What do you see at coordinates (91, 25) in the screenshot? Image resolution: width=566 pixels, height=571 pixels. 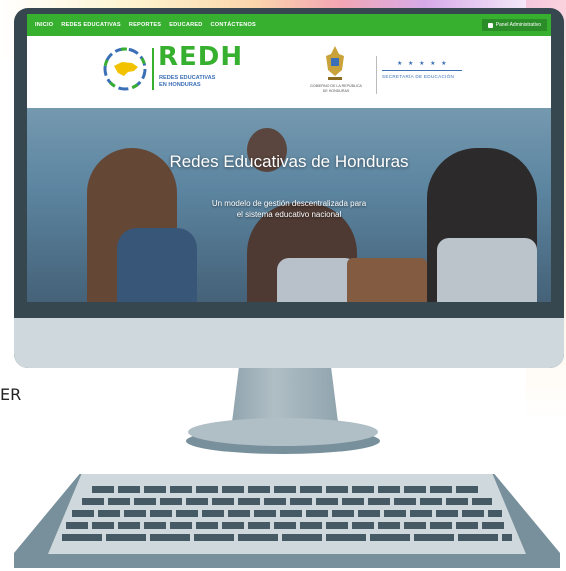 I see `nav-item-redes-educativas: REDES EDUCATIVAS` at bounding box center [91, 25].